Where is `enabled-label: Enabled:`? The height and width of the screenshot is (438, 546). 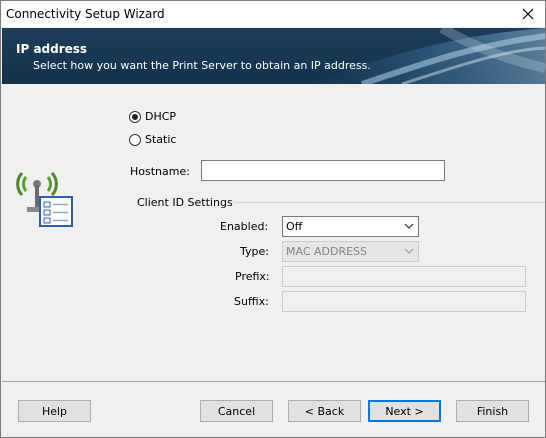
enabled-label: Enabled: is located at coordinates (244, 226).